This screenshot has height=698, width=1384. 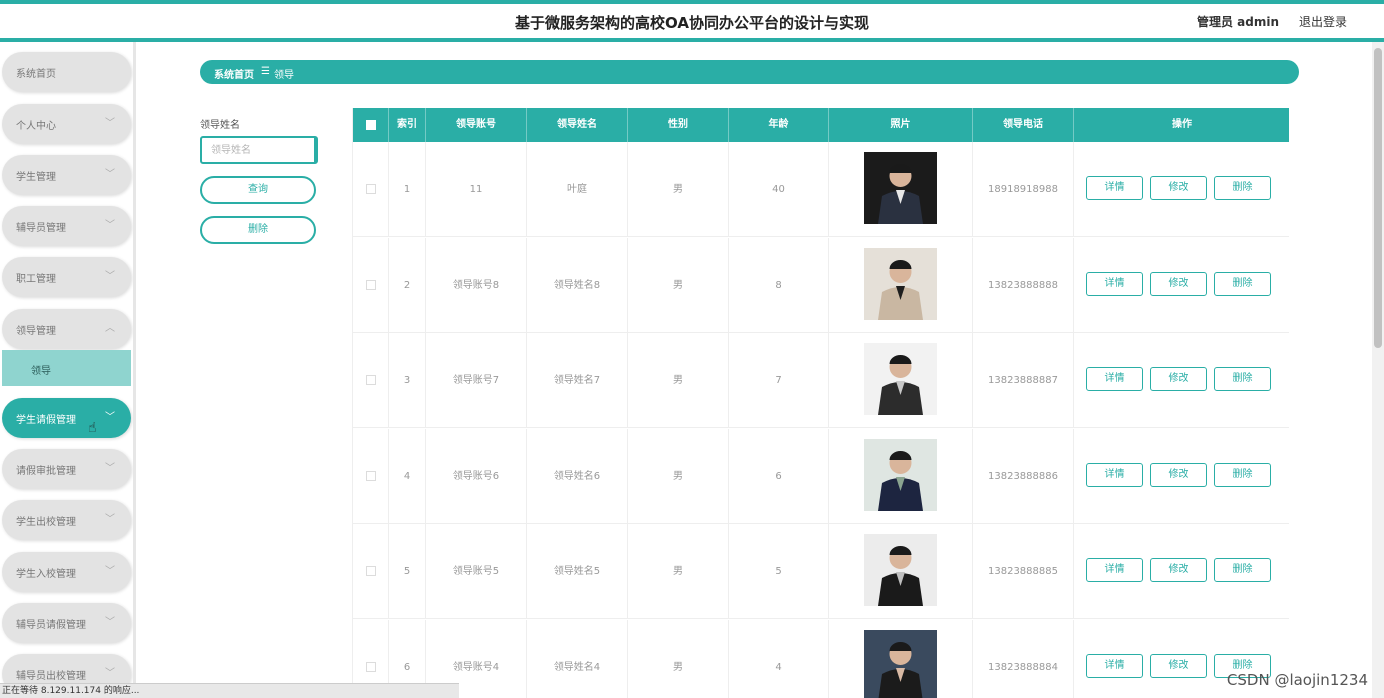 I want to click on cell-phone: 13823888888, so click(x=1023, y=285).